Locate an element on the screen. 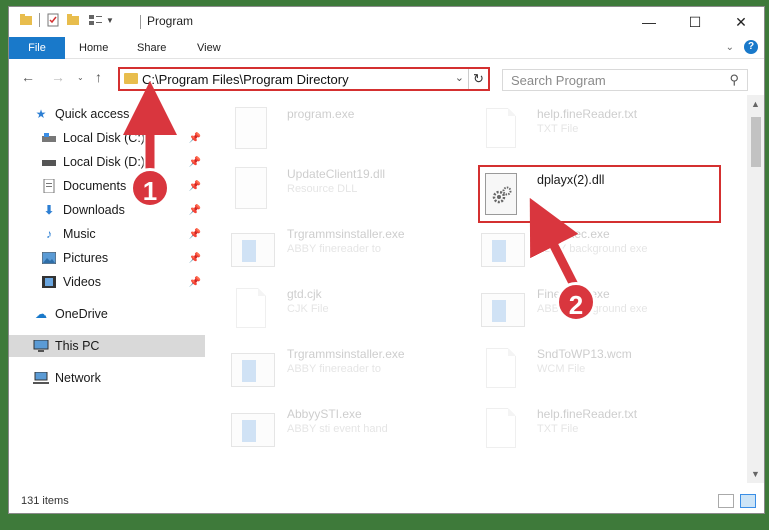  documents-icon is located at coordinates (49, 186).